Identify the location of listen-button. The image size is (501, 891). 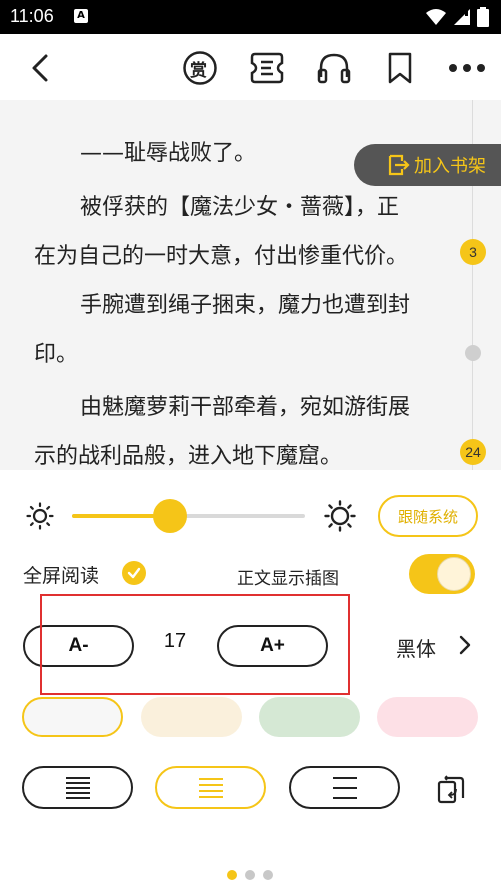
(334, 68).